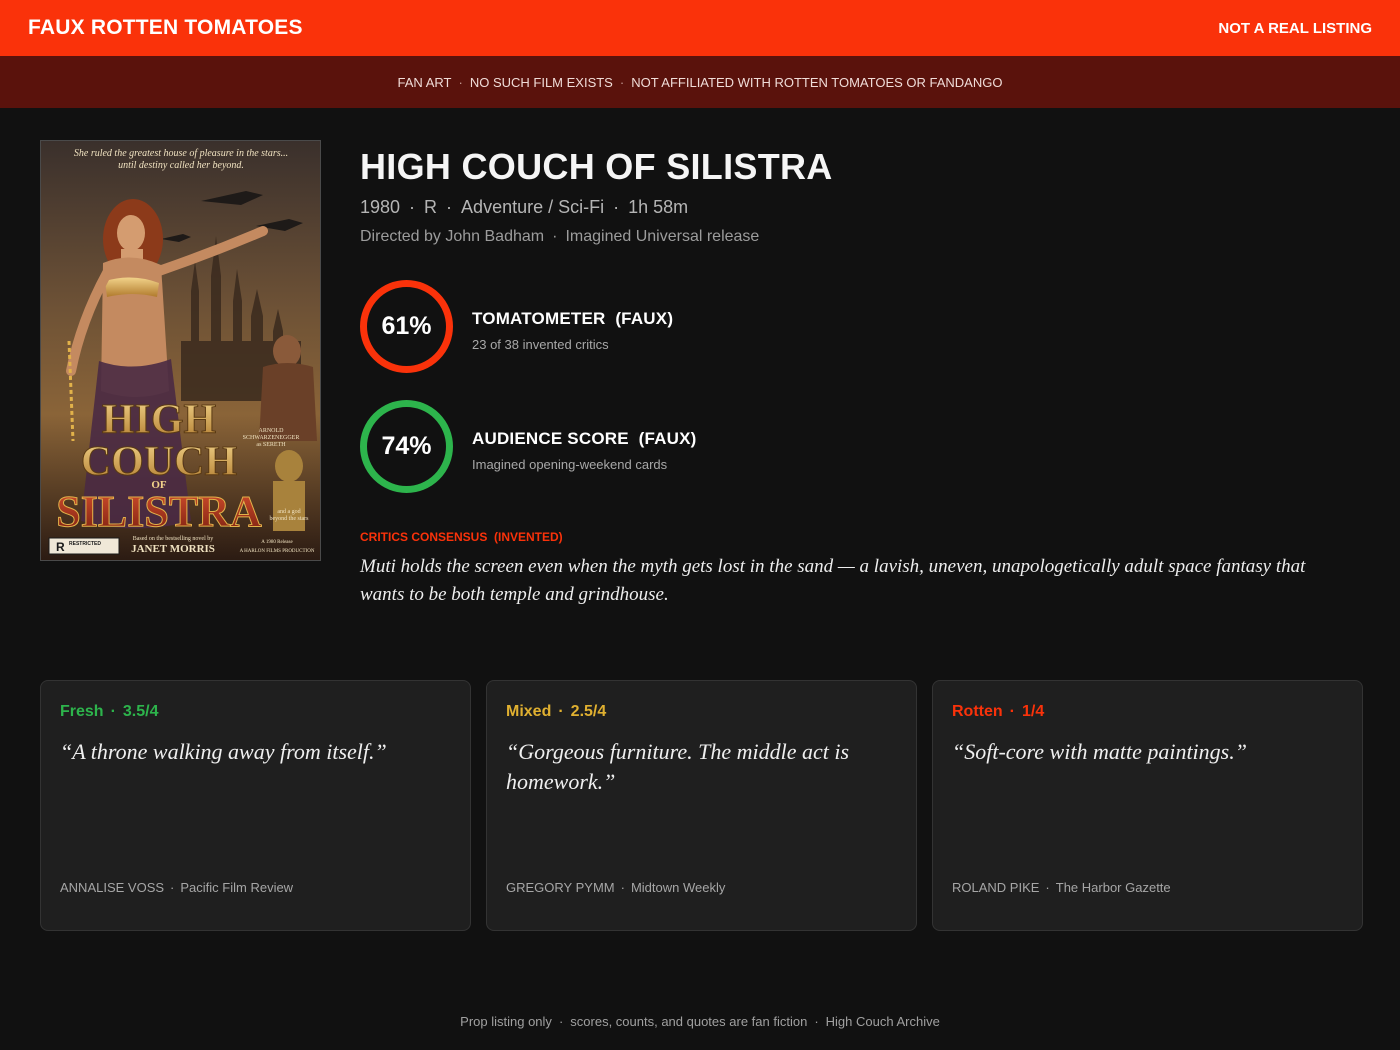 The image size is (1400, 1050). I want to click on rating-word: RESTRICTED, so click(85, 544).